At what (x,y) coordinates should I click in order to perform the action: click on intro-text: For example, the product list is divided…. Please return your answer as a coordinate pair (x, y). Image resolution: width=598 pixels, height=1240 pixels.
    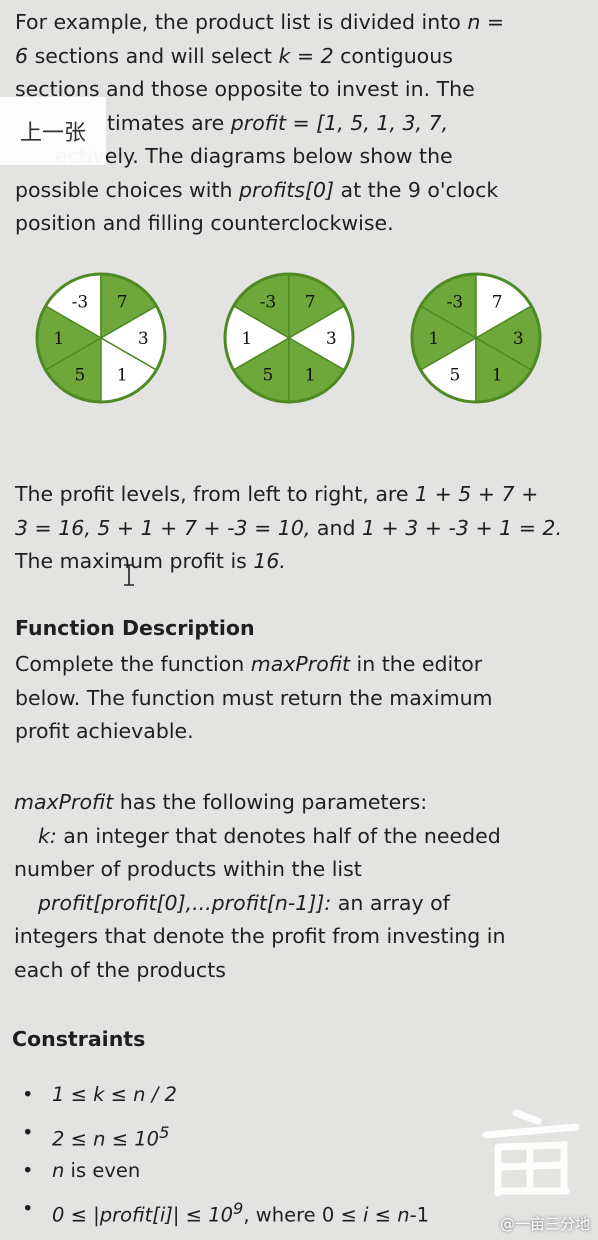
    Looking at the image, I should click on (241, 22).